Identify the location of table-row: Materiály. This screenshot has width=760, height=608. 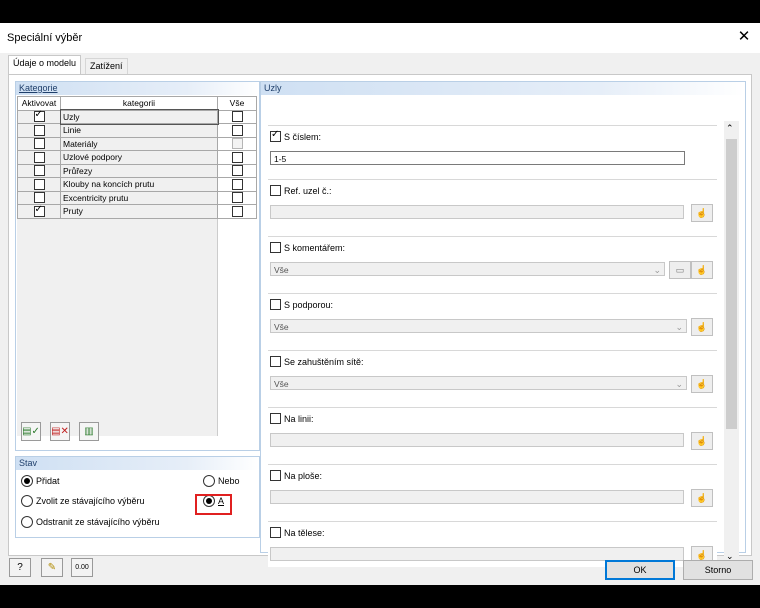
(137, 143).